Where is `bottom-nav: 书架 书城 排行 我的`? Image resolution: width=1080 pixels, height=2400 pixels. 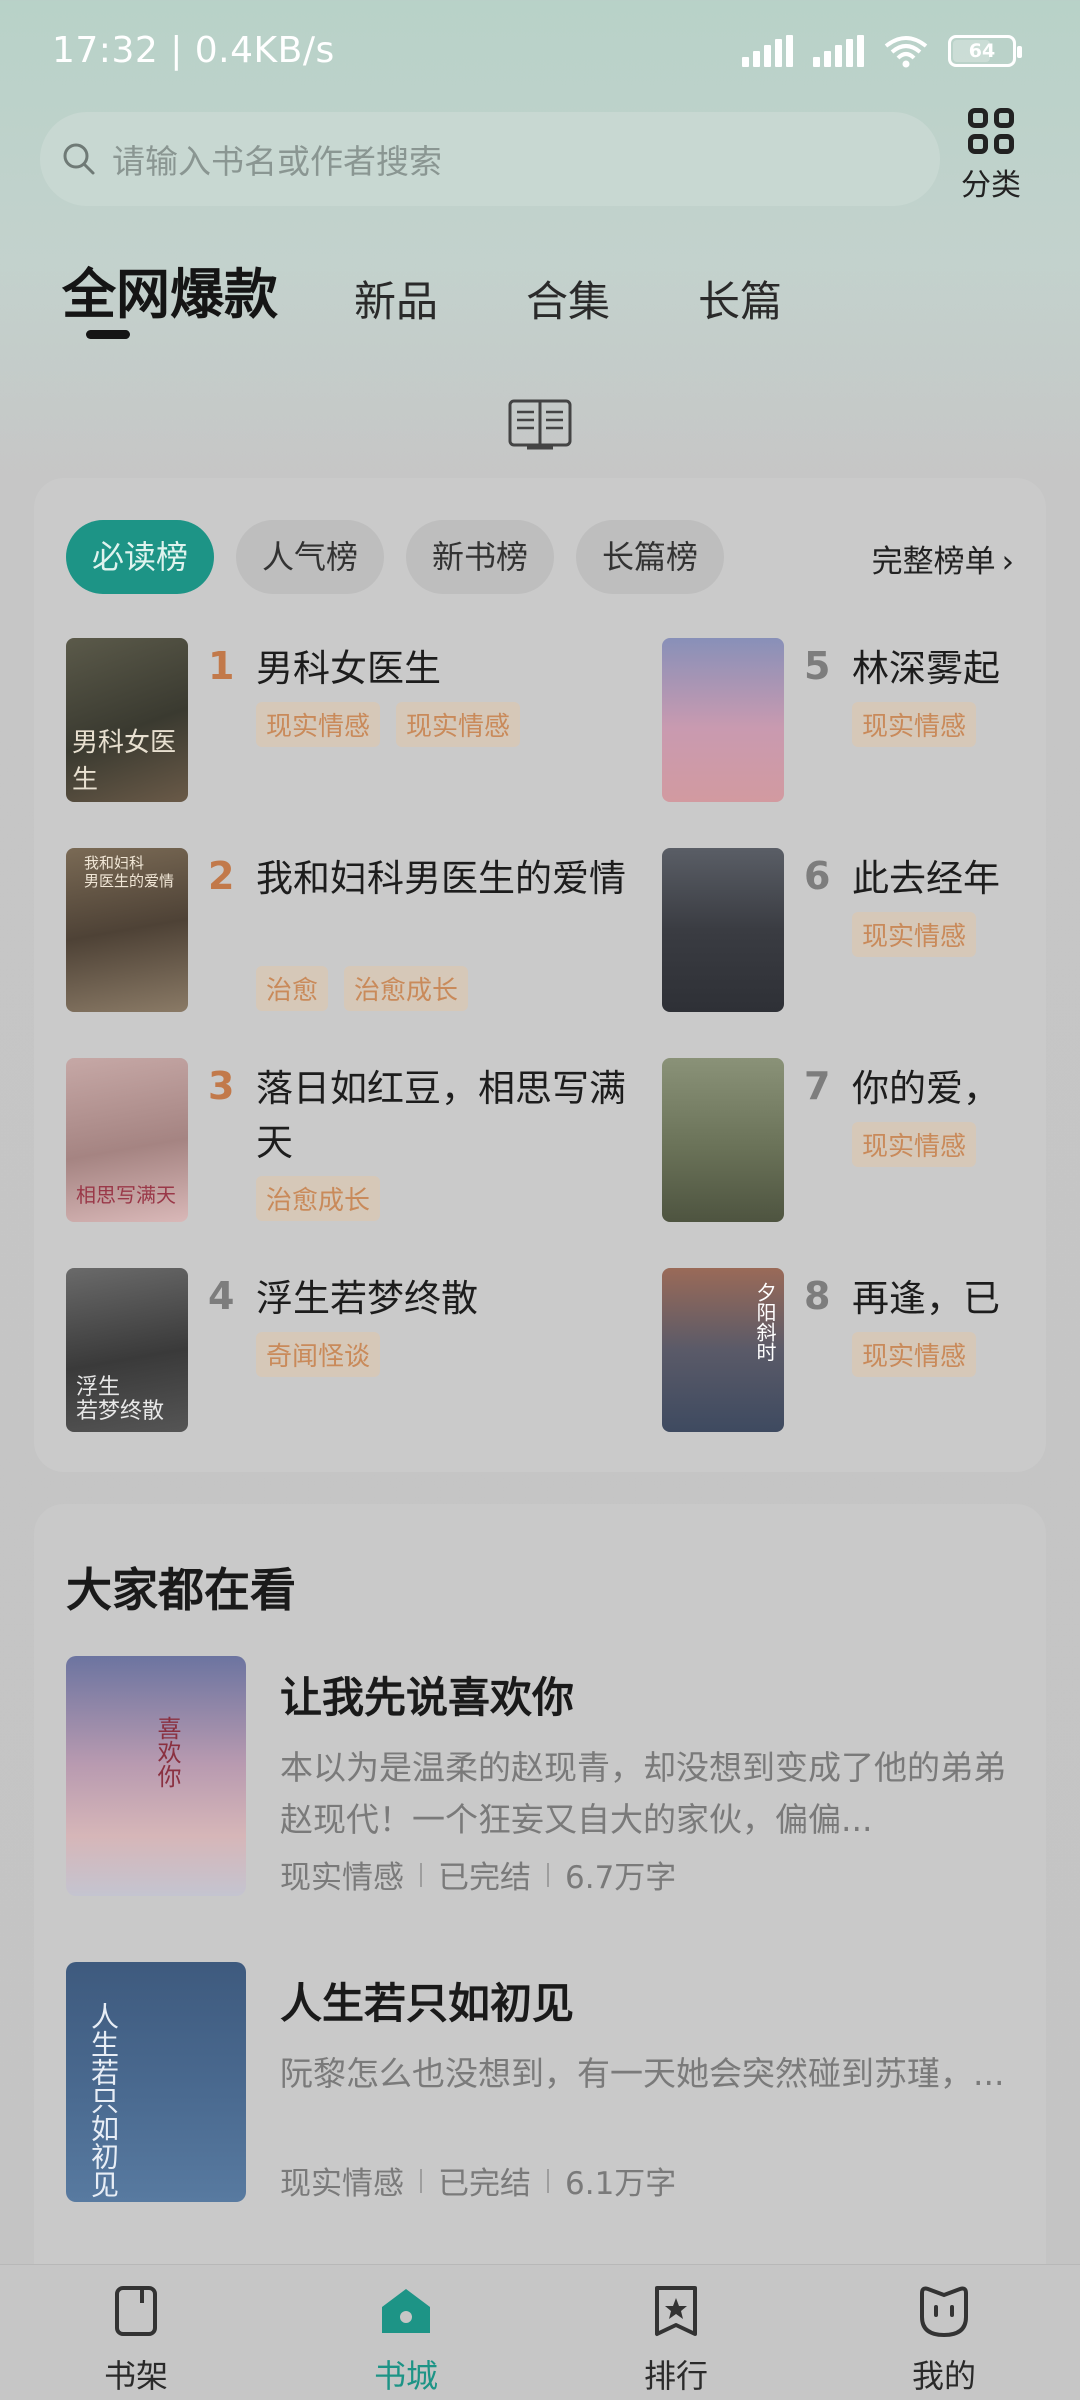 bottom-nav: 书架 书城 排行 我的 is located at coordinates (540, 2332).